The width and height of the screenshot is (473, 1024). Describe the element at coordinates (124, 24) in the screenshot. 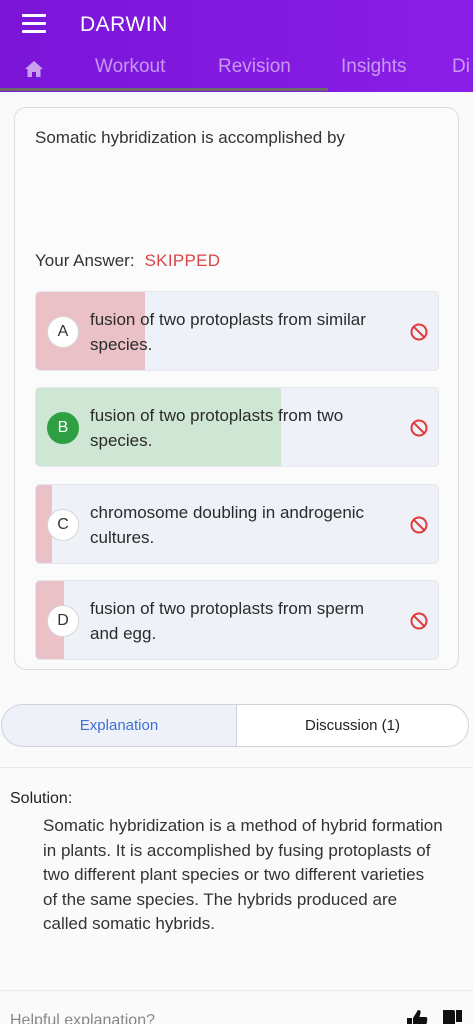

I see `app-title: DARWIN` at that location.